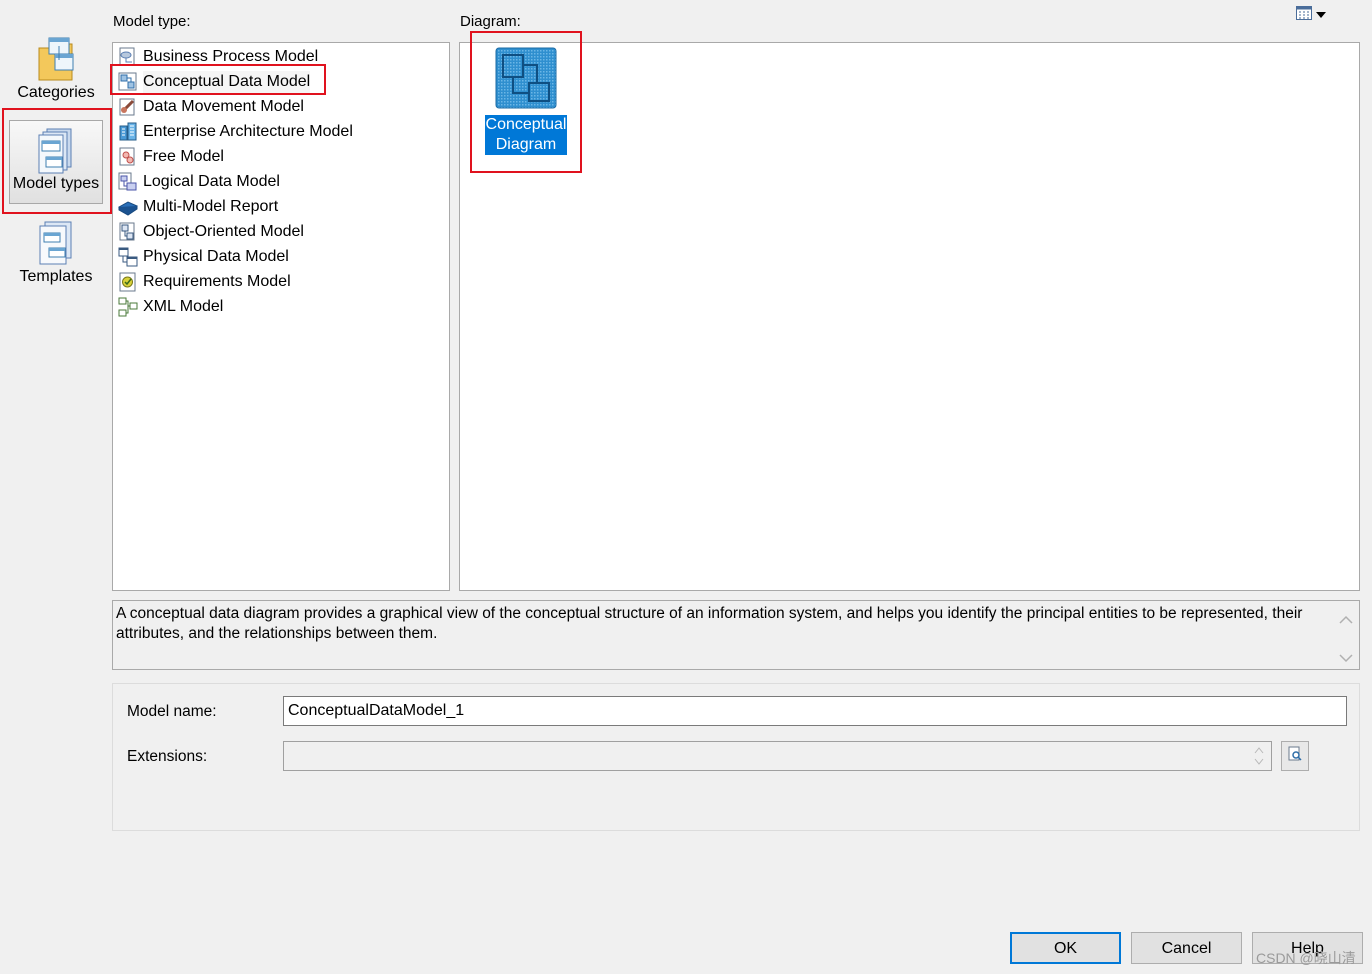  I want to click on xml-model-icon, so click(128, 307).